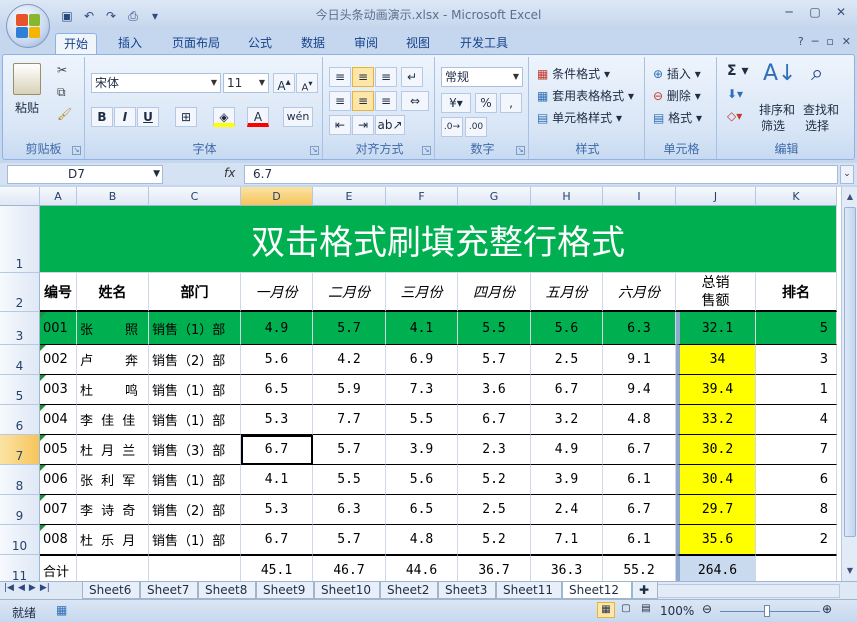 The height and width of the screenshot is (622, 857). I want to click on binoculars-icon: ⌕, so click(817, 73).